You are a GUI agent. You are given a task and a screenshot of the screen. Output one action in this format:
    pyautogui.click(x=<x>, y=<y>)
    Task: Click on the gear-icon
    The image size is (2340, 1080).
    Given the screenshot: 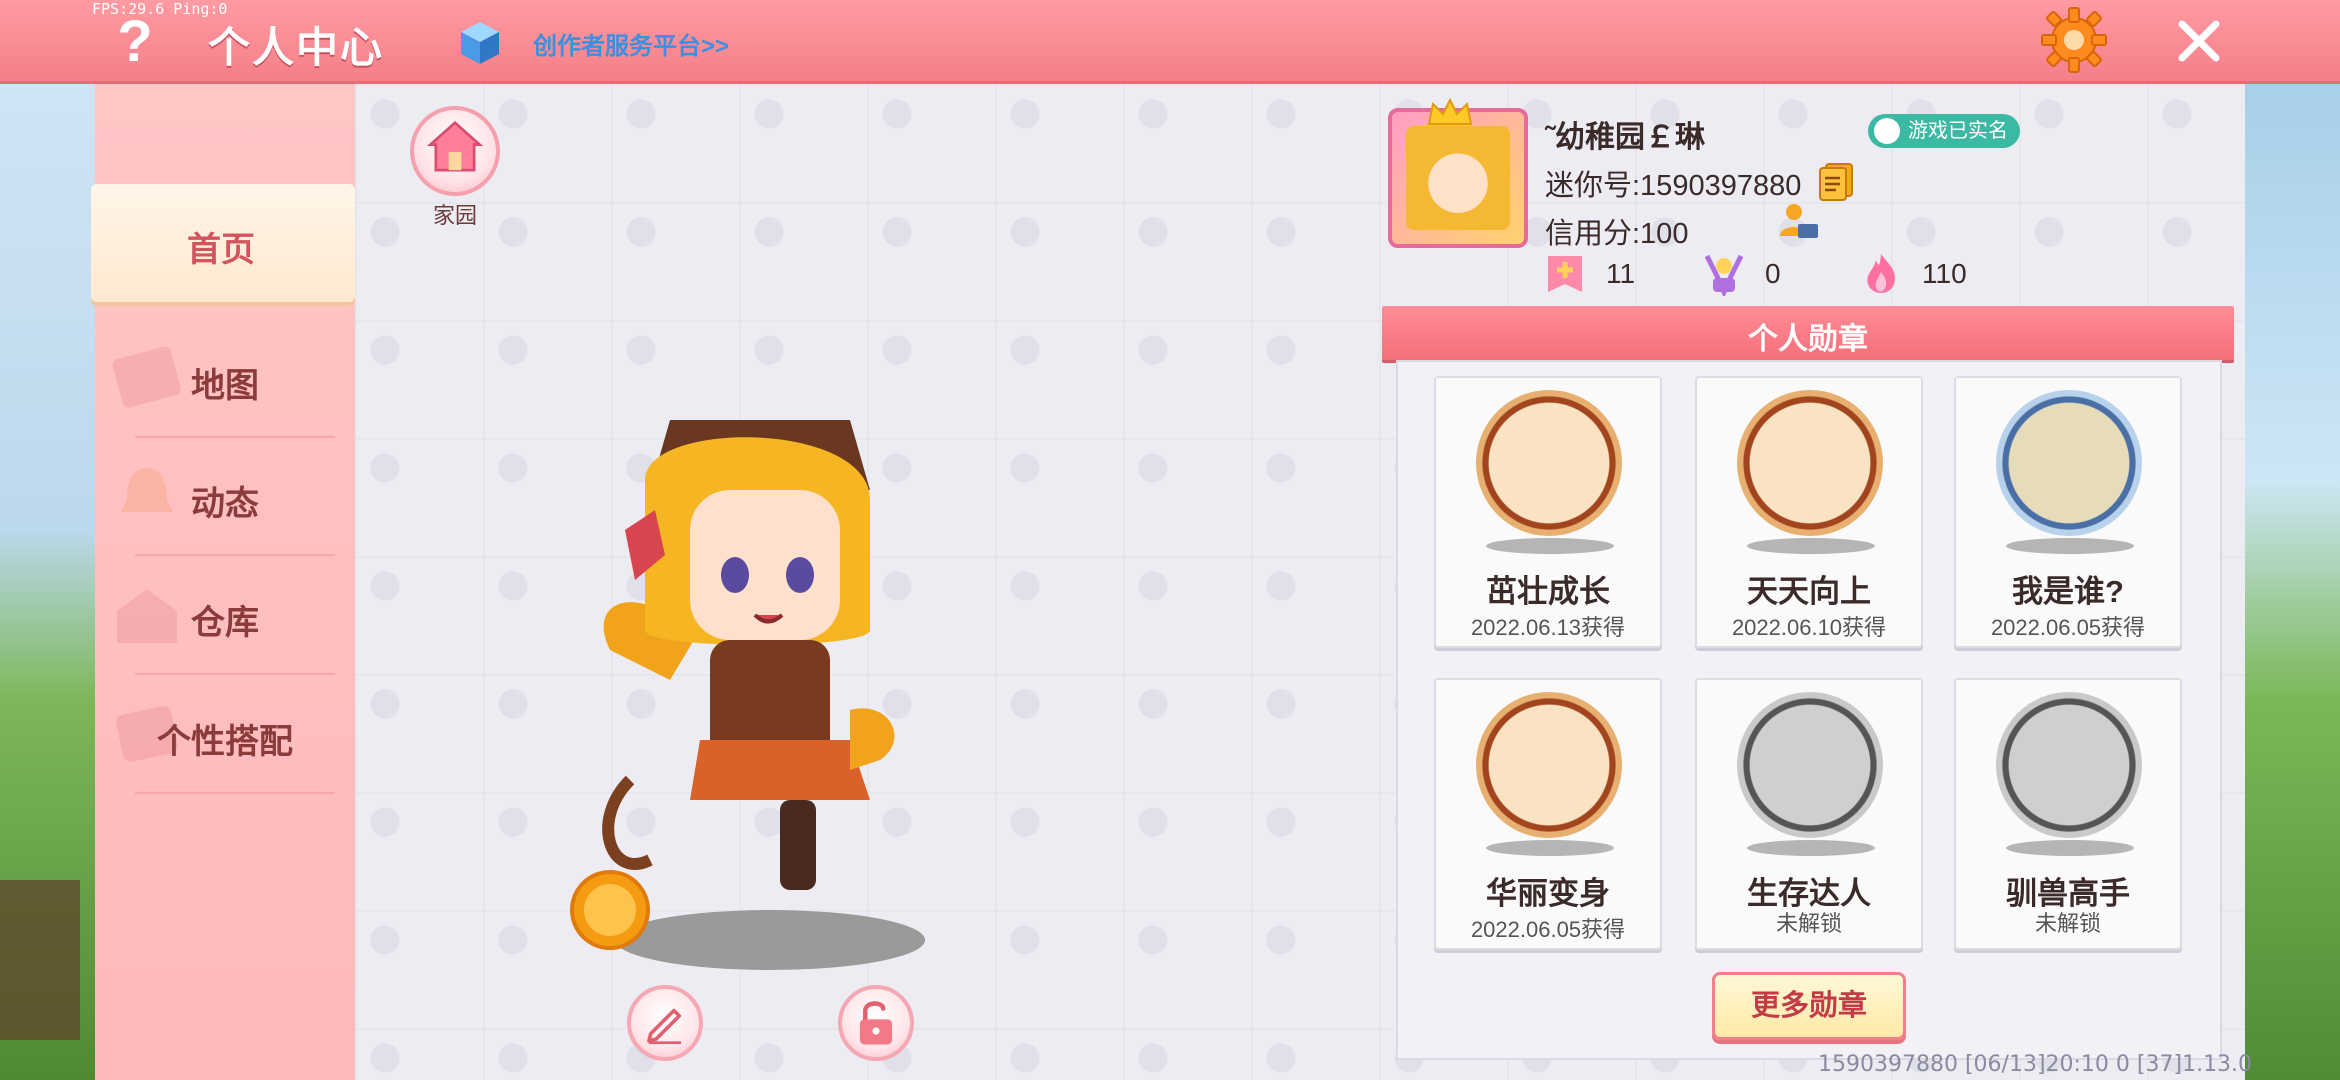 What is the action you would take?
    pyautogui.click(x=2074, y=40)
    